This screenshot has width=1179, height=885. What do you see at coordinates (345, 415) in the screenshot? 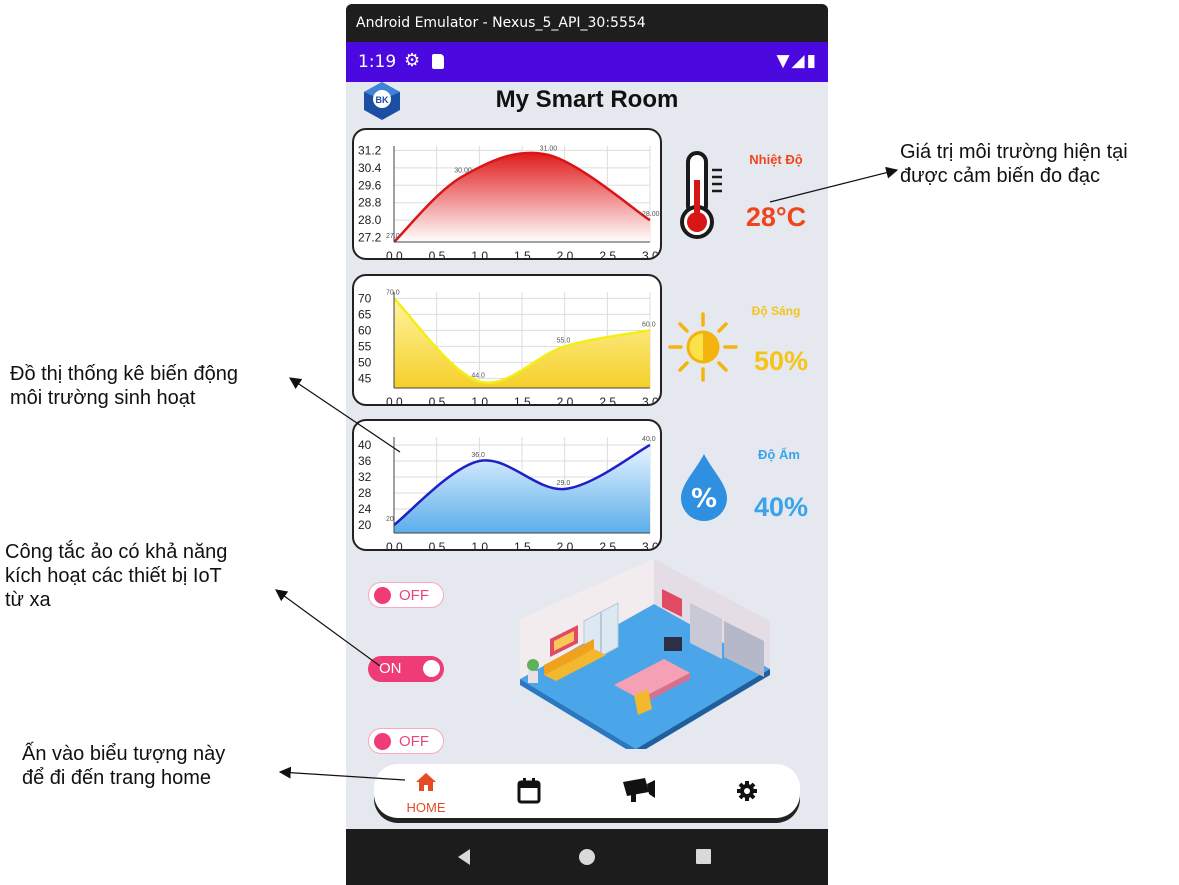
I see `arrow-to-chart-annotation` at bounding box center [345, 415].